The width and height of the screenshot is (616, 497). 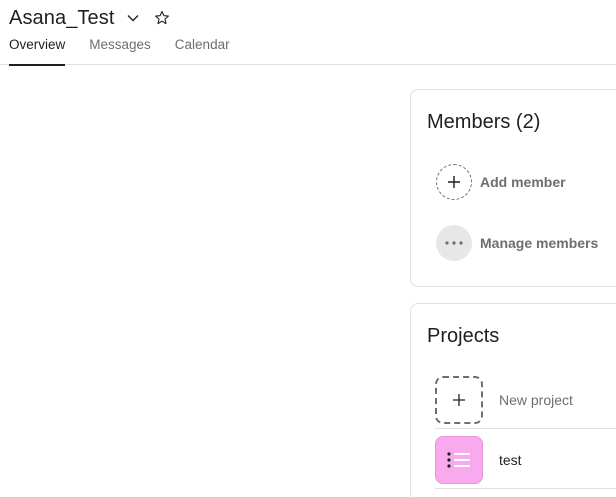 I want to click on chevron-down-icon, so click(x=133, y=18).